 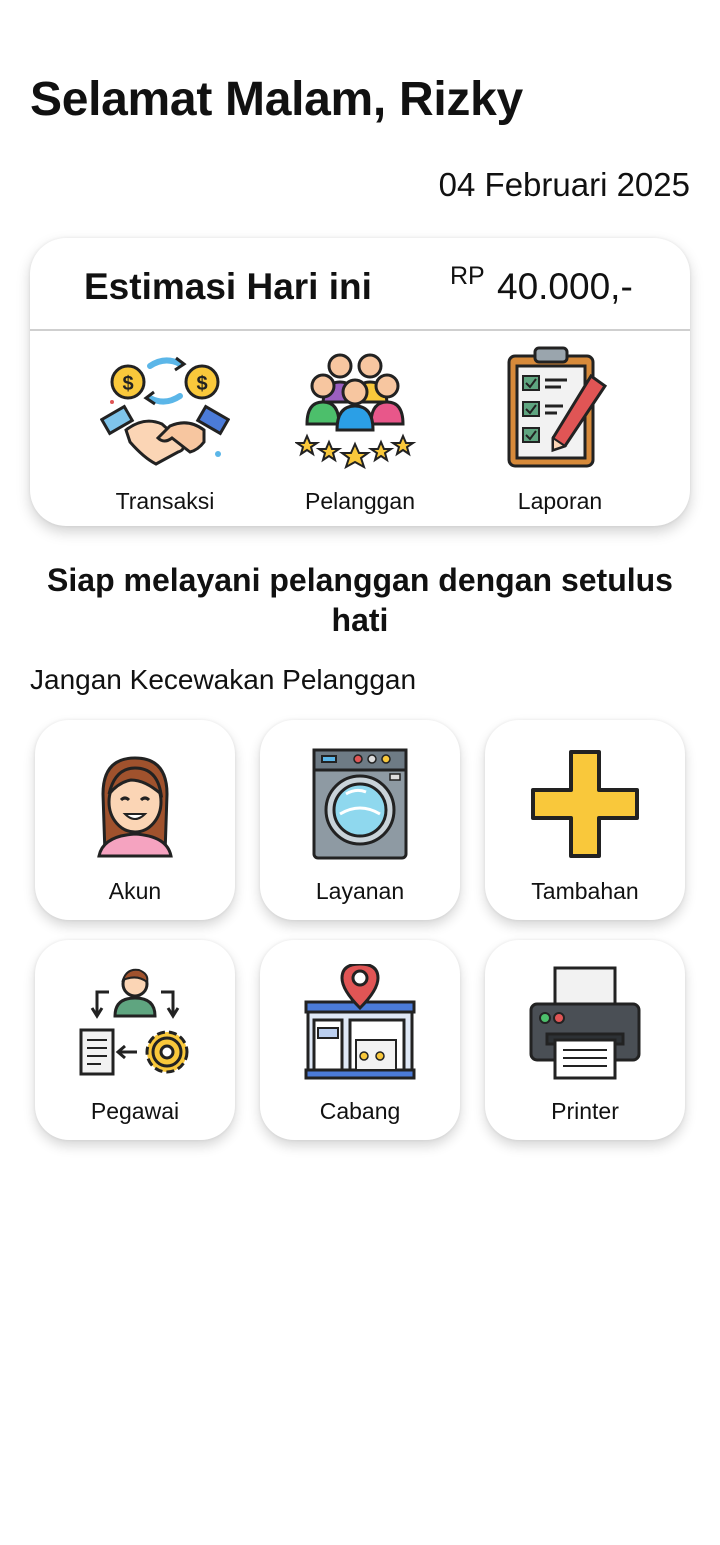 What do you see at coordinates (356, 411) in the screenshot?
I see `customers-stars-icon` at bounding box center [356, 411].